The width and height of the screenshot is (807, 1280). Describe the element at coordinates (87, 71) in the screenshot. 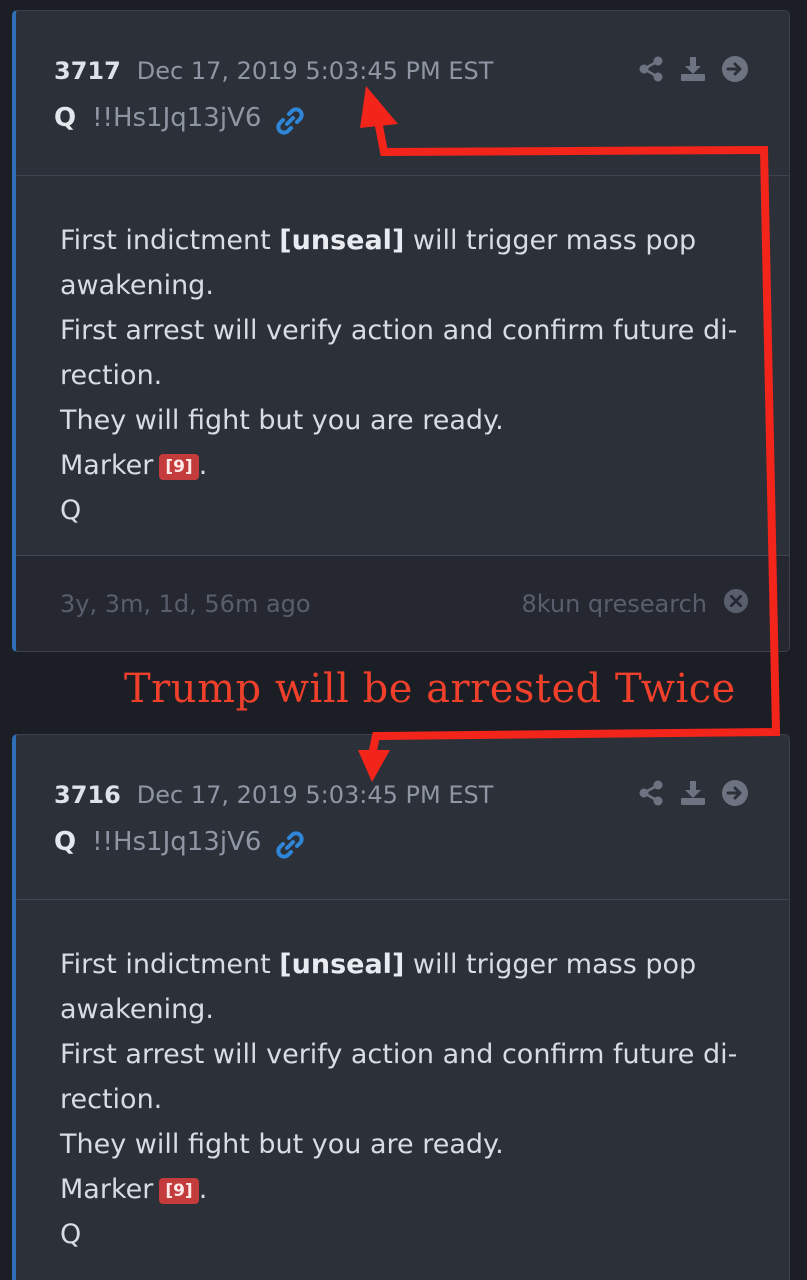

I see `post-number: 3717` at that location.